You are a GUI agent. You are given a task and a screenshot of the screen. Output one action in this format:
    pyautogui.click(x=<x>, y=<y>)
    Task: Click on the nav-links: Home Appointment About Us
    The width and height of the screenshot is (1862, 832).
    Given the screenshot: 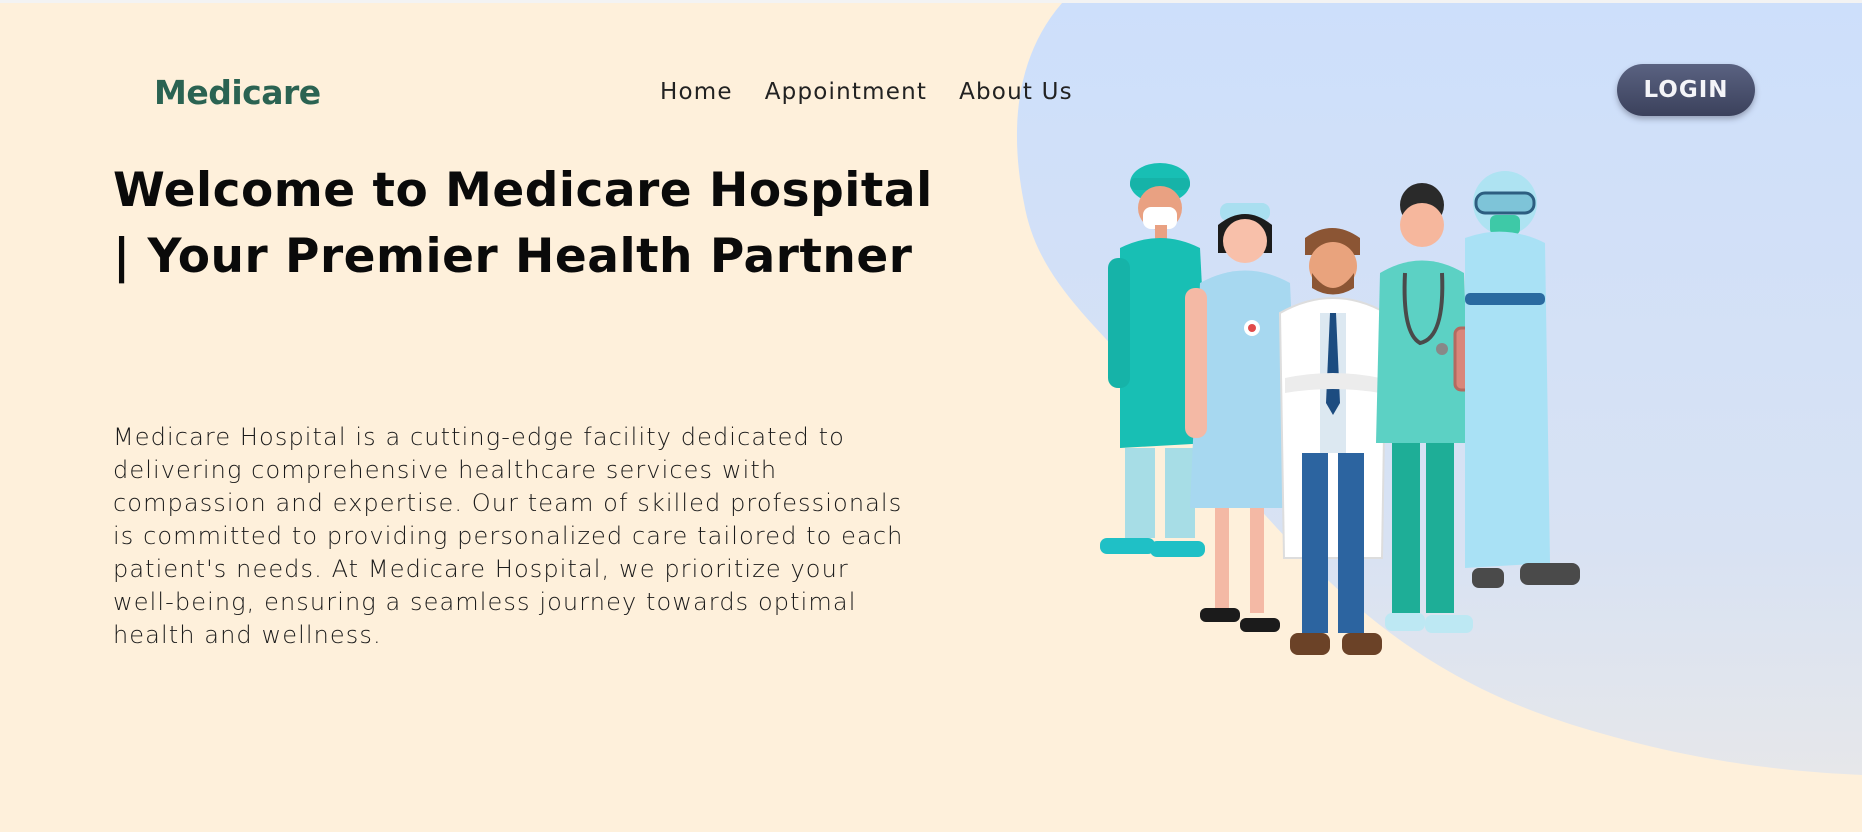 What is the action you would take?
    pyautogui.click(x=866, y=92)
    